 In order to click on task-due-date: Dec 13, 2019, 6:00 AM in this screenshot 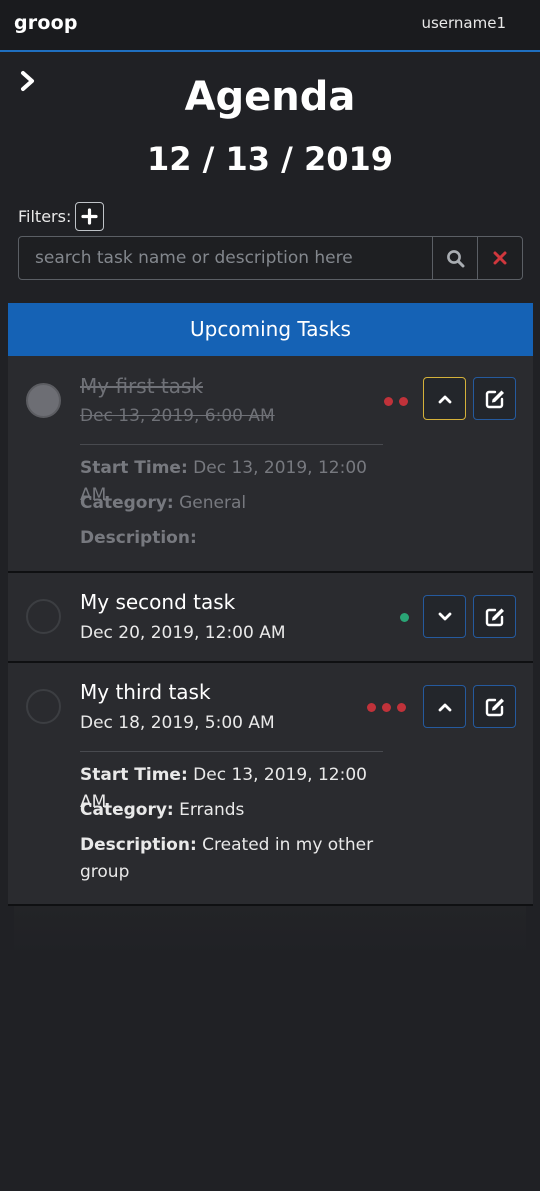, I will do `click(177, 416)`.